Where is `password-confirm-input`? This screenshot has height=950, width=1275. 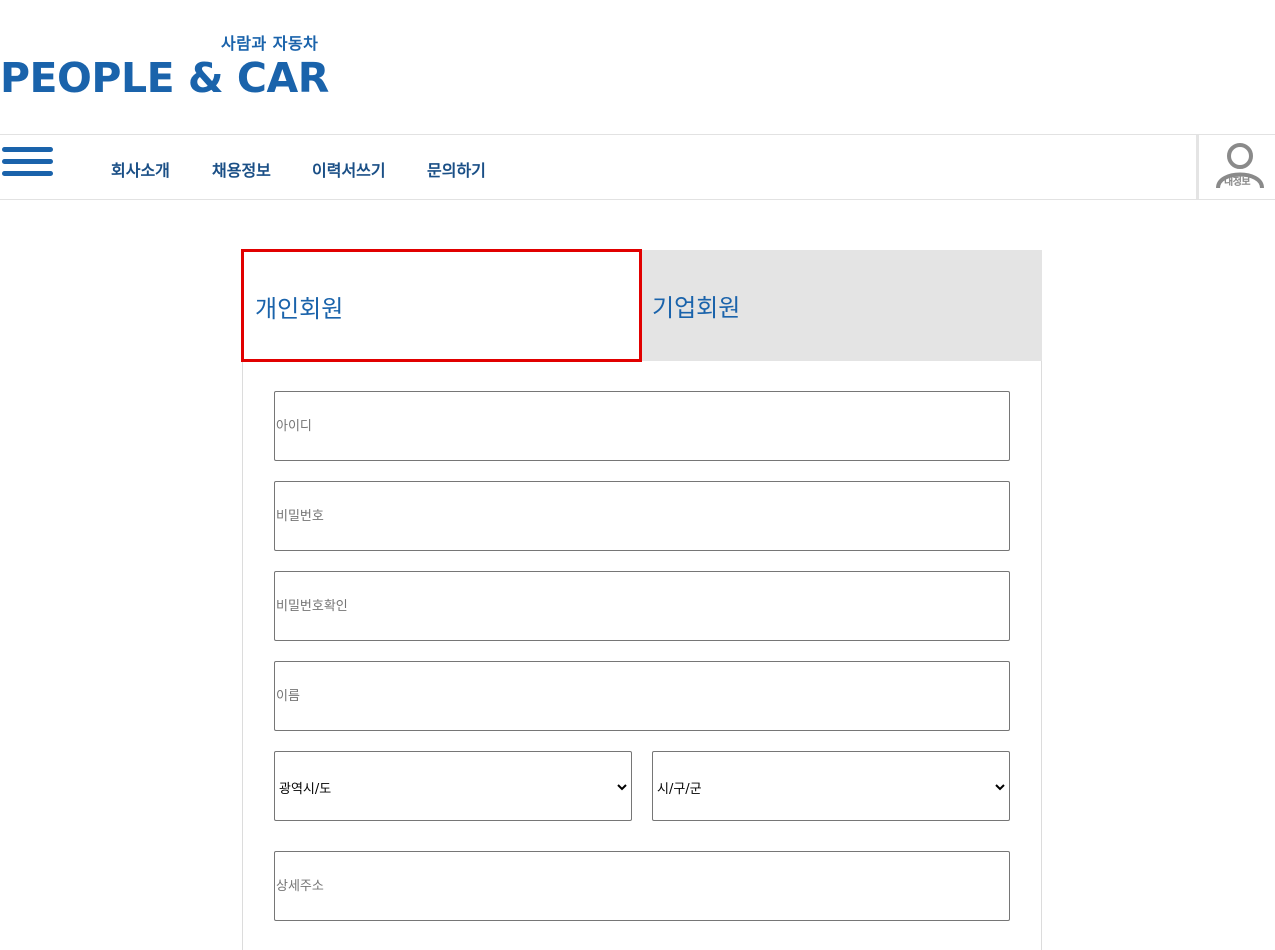 password-confirm-input is located at coordinates (642, 606).